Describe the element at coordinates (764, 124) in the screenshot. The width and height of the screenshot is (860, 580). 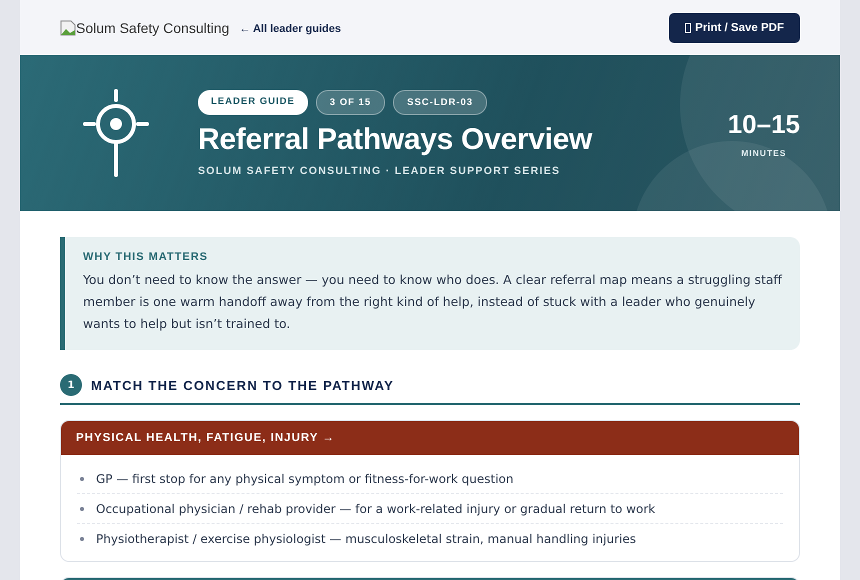
I see `duration: 10–15` at that location.